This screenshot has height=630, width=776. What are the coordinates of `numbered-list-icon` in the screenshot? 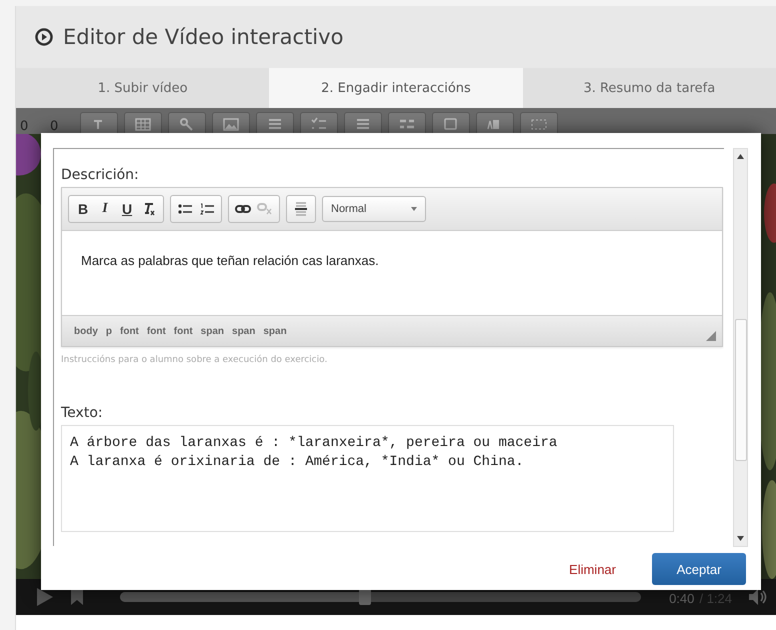 It's located at (207, 209).